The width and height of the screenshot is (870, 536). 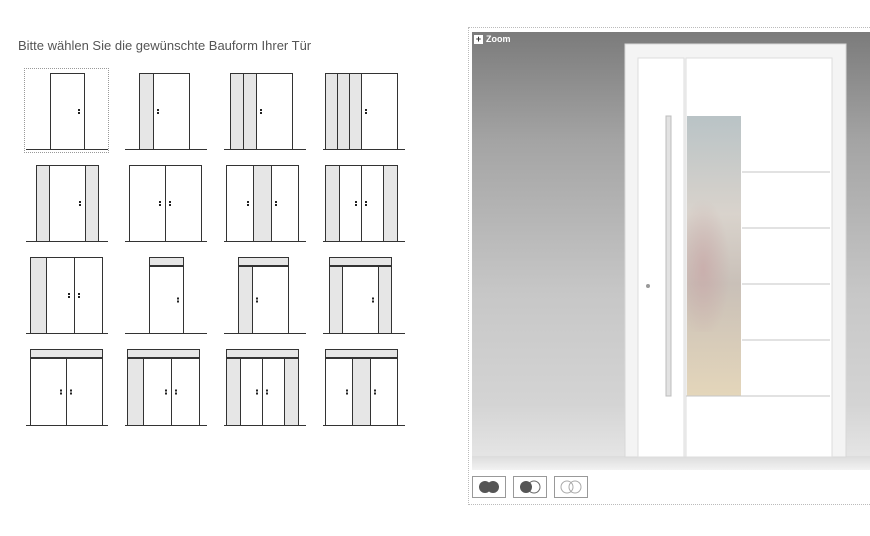 What do you see at coordinates (714, 262) in the screenshot?
I see `glass-blur` at bounding box center [714, 262].